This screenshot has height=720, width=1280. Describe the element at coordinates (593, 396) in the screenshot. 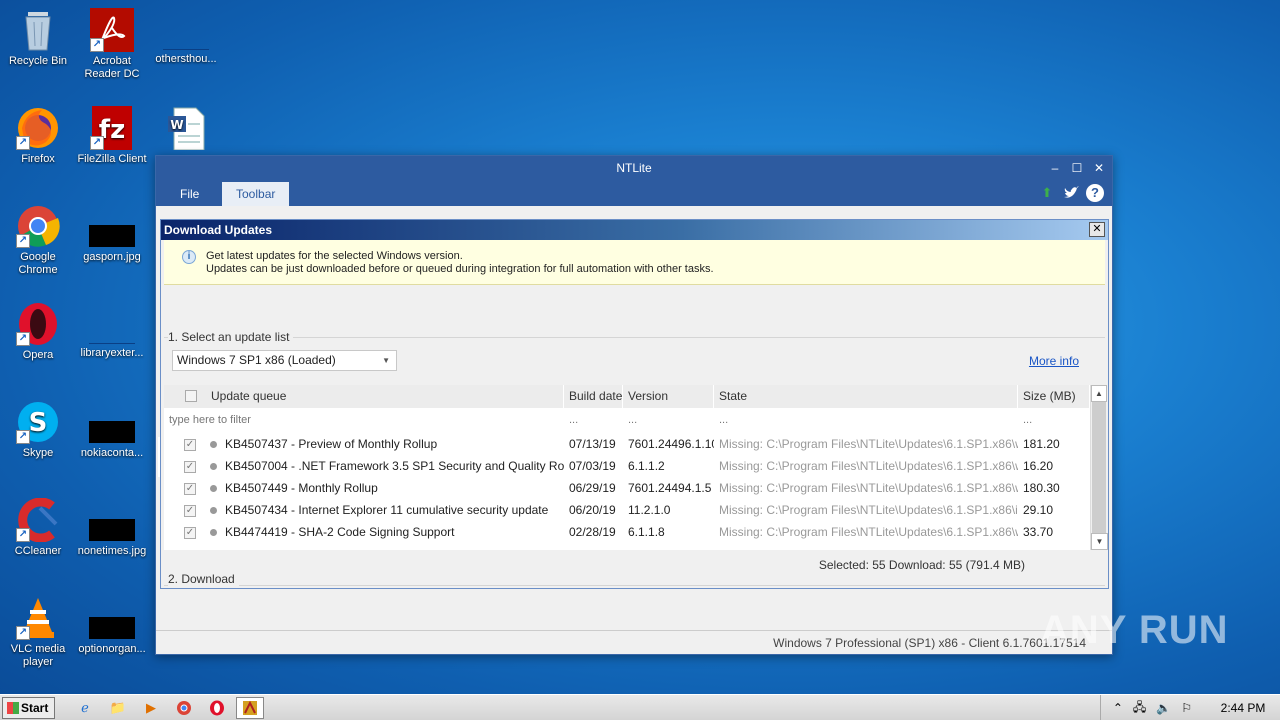

I see `column-build-date: Build date` at that location.